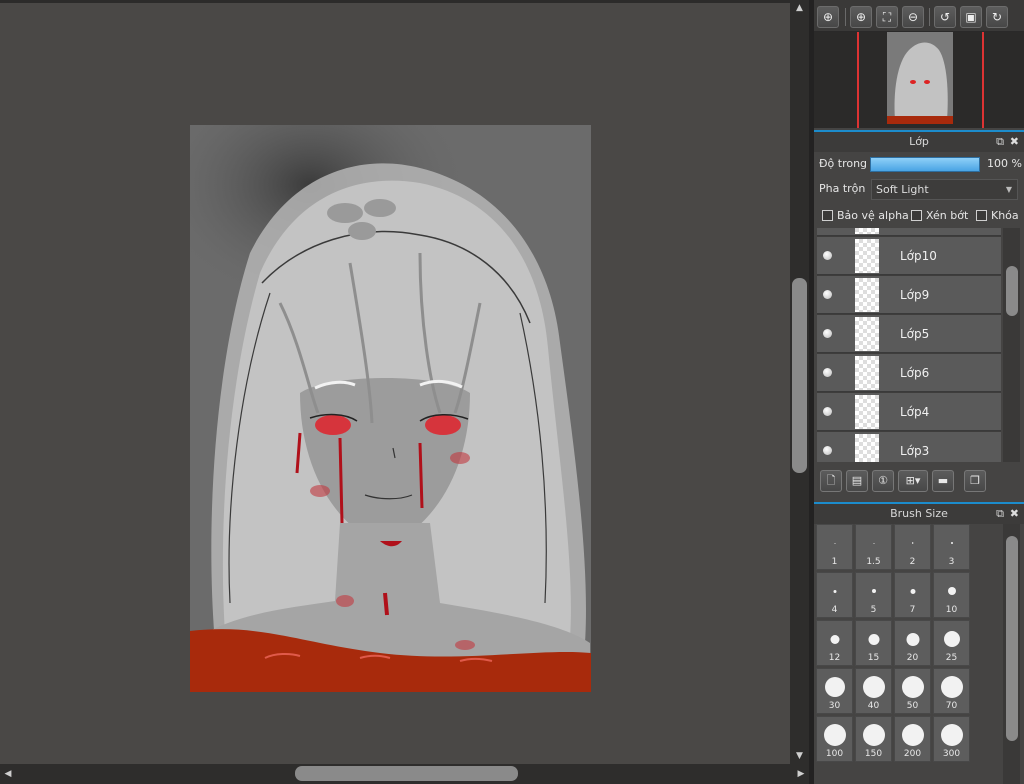  What do you see at coordinates (834, 739) in the screenshot?
I see `brush-size-cell: 100` at bounding box center [834, 739].